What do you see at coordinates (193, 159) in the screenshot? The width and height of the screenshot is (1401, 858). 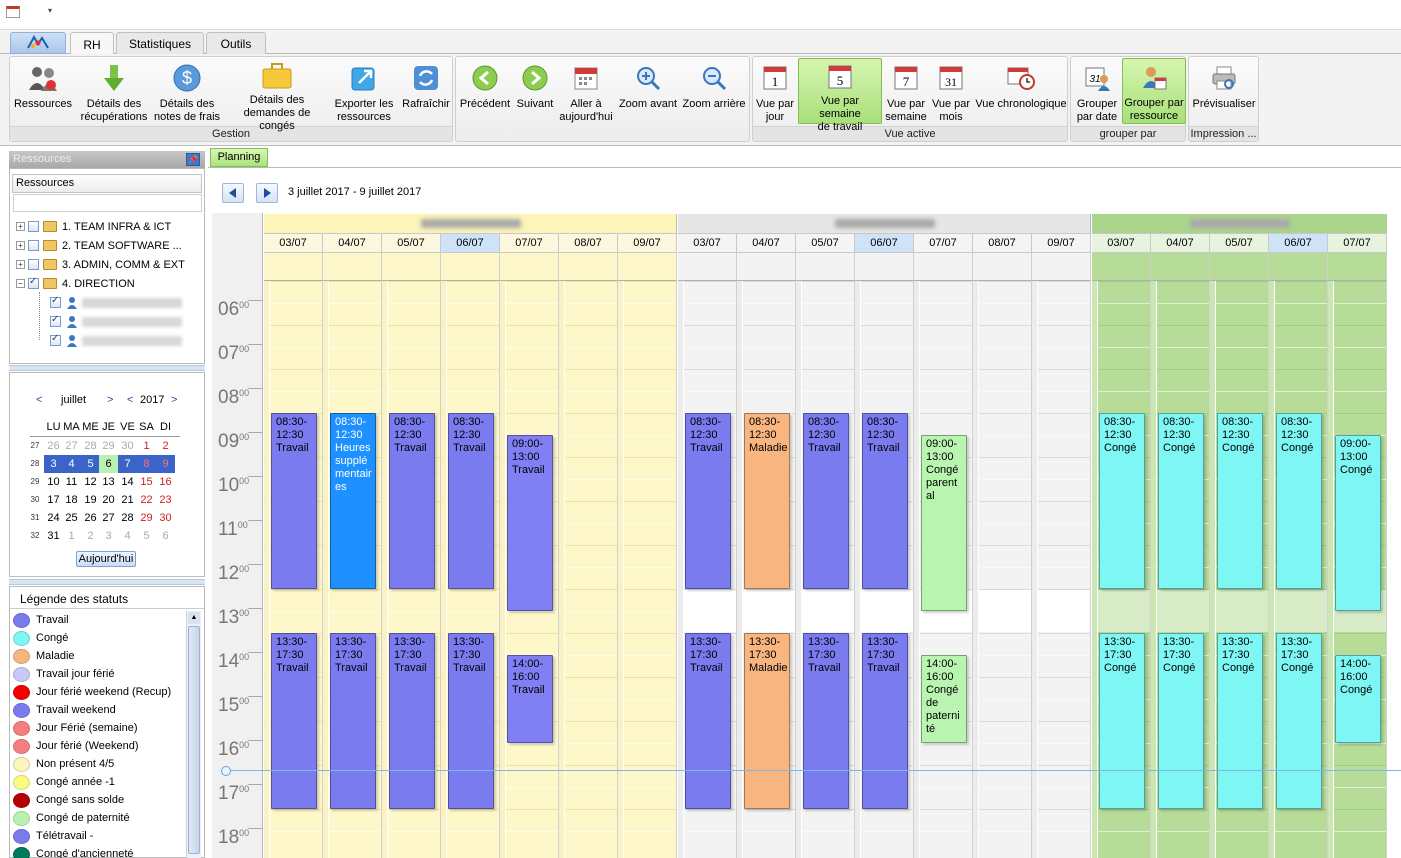 I see `pin-icon: 📌` at bounding box center [193, 159].